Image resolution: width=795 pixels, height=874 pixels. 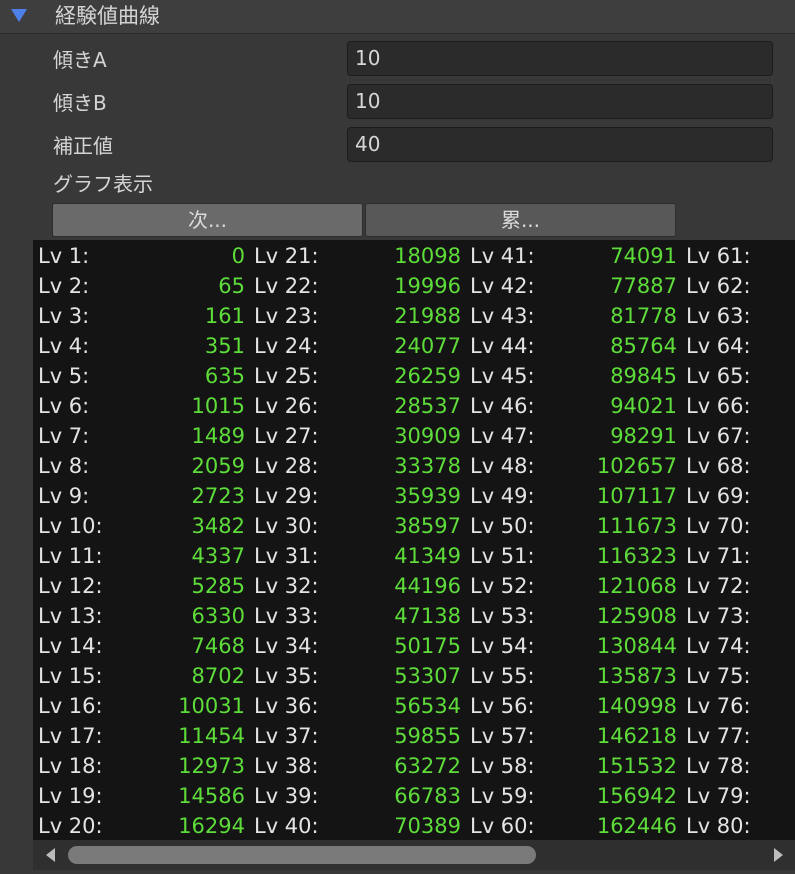 I want to click on level-label: Lv 11:, so click(x=70, y=556).